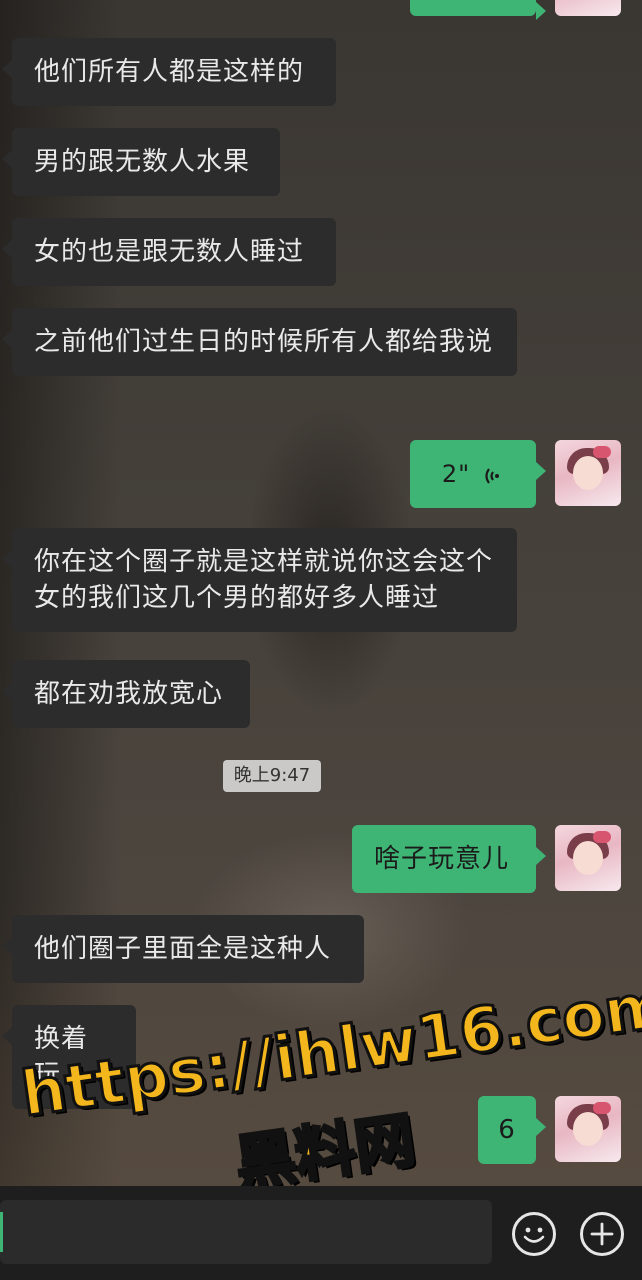 The height and width of the screenshot is (1280, 642). I want to click on voice-duration: 2", so click(456, 474).